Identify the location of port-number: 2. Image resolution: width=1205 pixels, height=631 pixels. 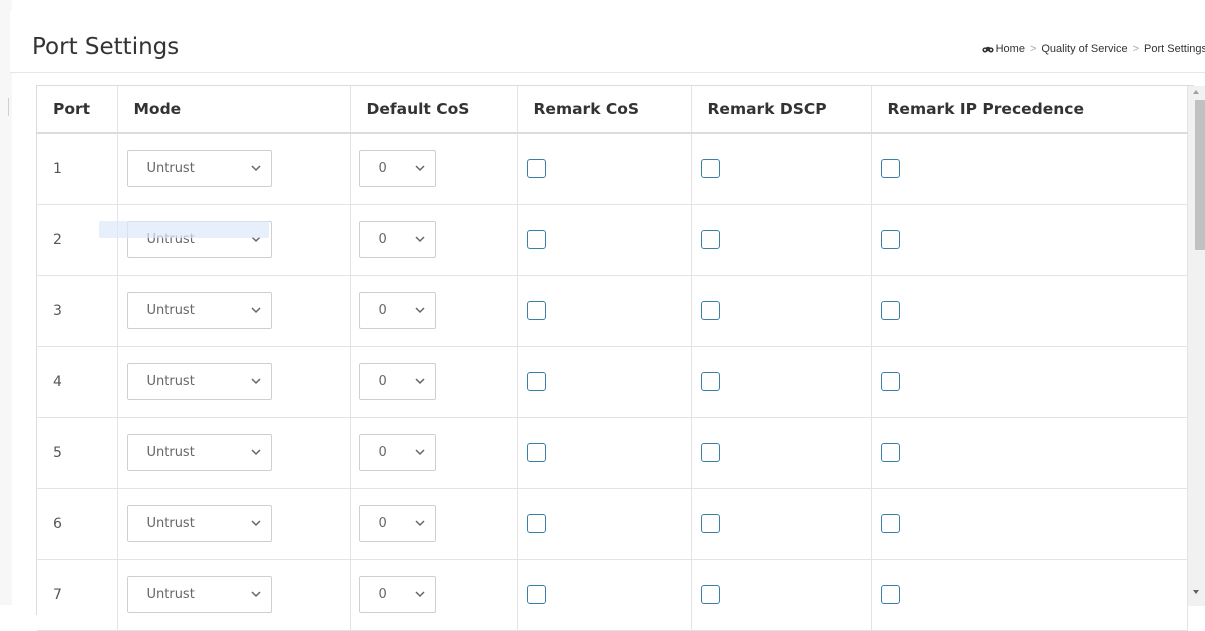
(77, 240).